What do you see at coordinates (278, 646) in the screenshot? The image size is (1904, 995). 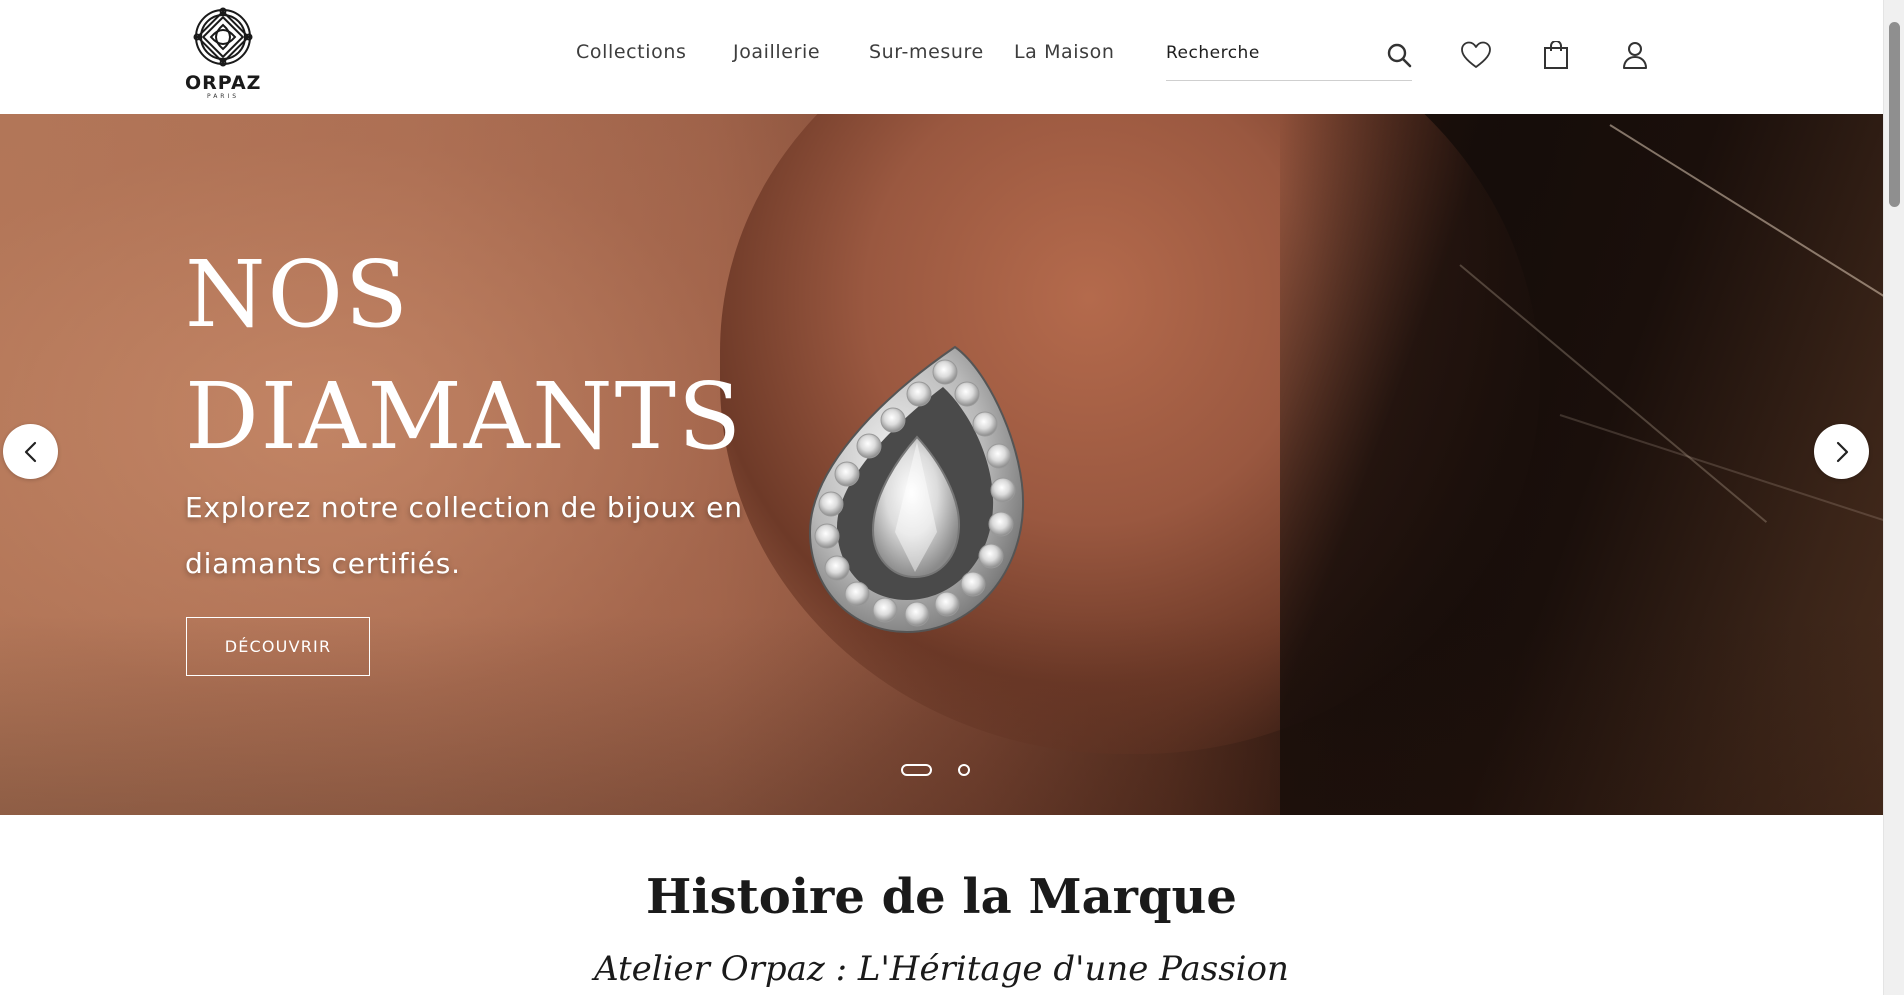 I see `discover-button: DÉCOUVRIR` at bounding box center [278, 646].